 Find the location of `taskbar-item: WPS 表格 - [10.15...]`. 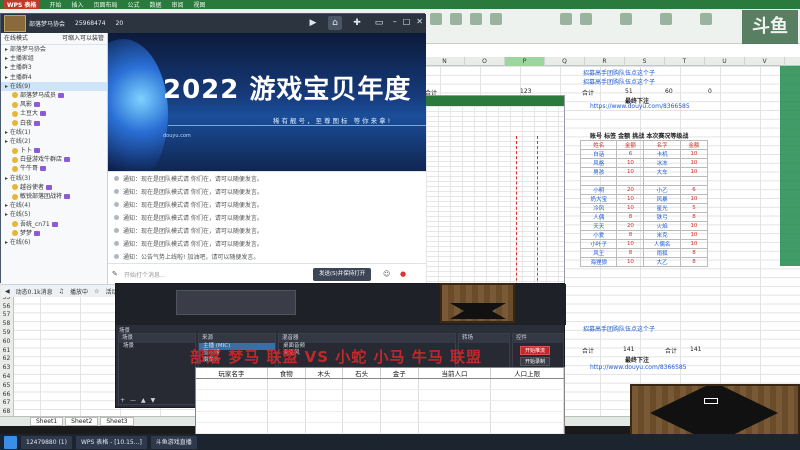

taskbar-item: WPS 表格 - [10.15...] is located at coordinates (111, 442).